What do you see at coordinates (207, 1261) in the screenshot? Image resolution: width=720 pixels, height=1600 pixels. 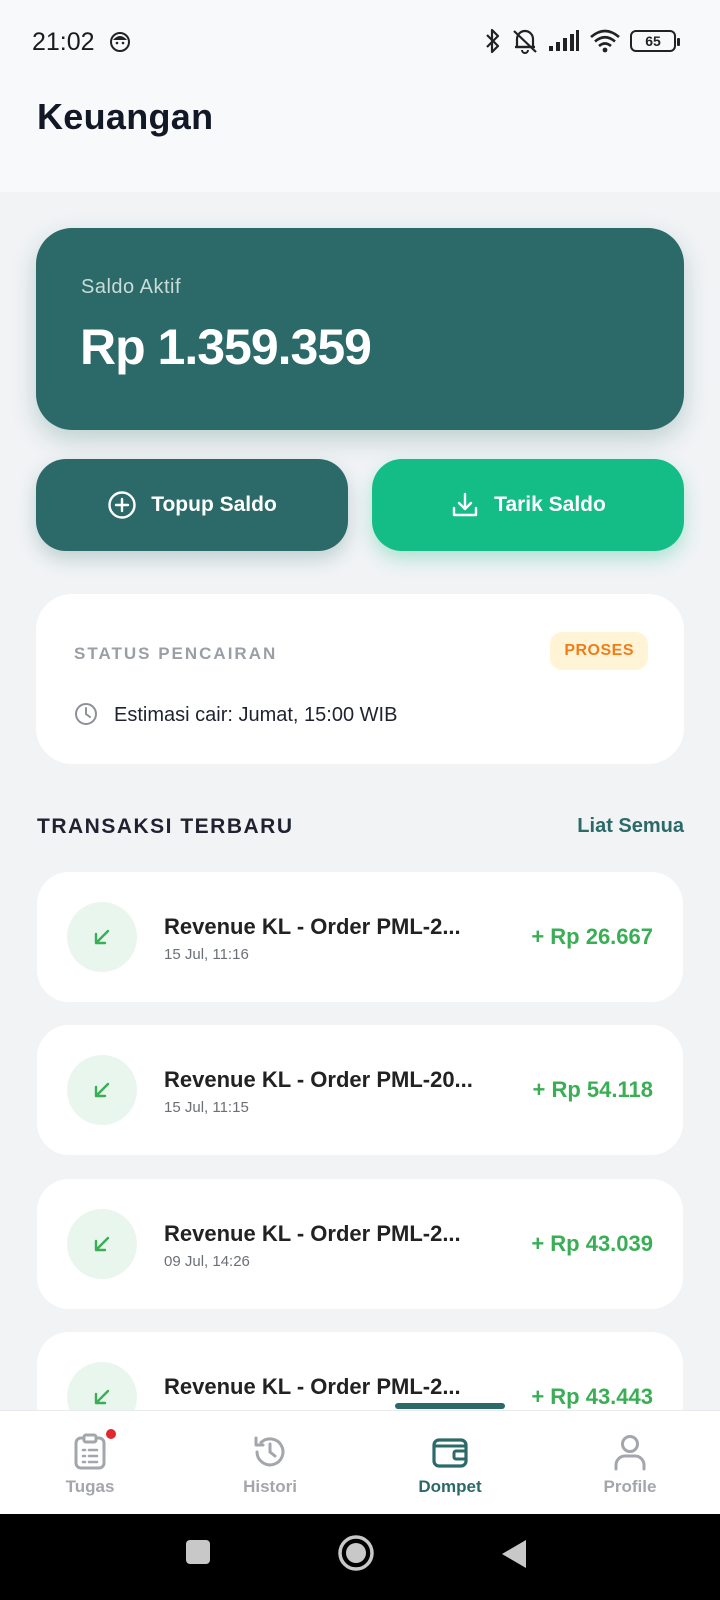 I see `transaction-date: 09 Jul, 14:26` at bounding box center [207, 1261].